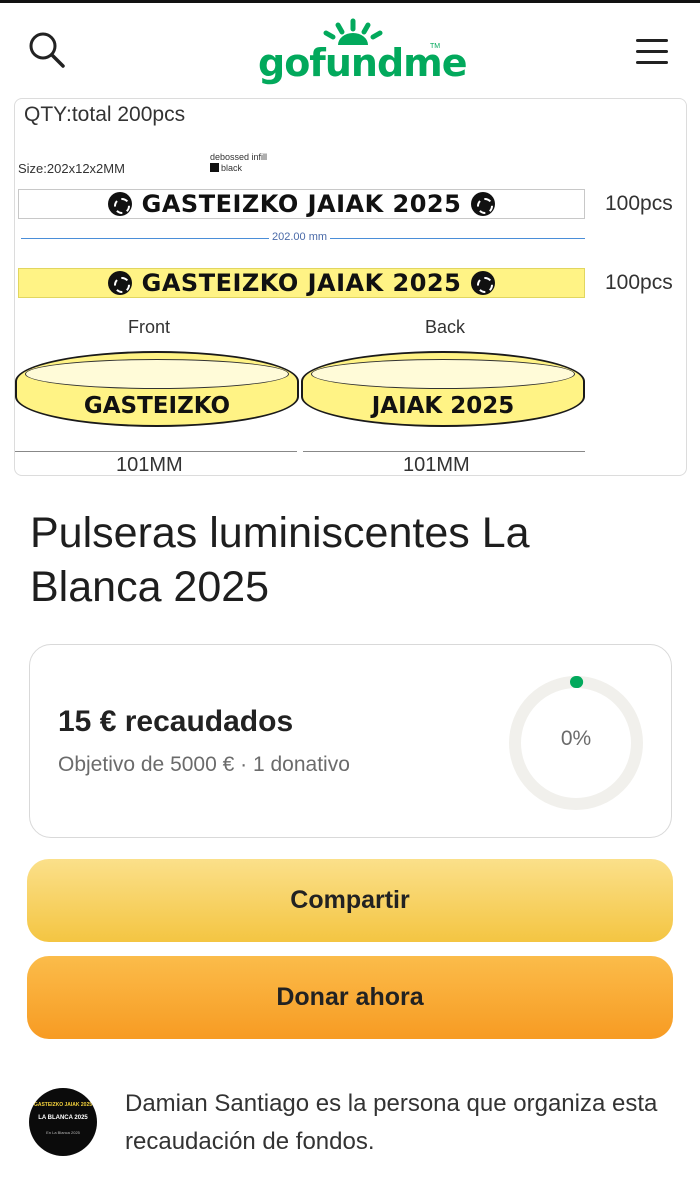 This screenshot has width=700, height=1200. Describe the element at coordinates (157, 389) in the screenshot. I see `wristband-front: GASTEIZKO` at that location.